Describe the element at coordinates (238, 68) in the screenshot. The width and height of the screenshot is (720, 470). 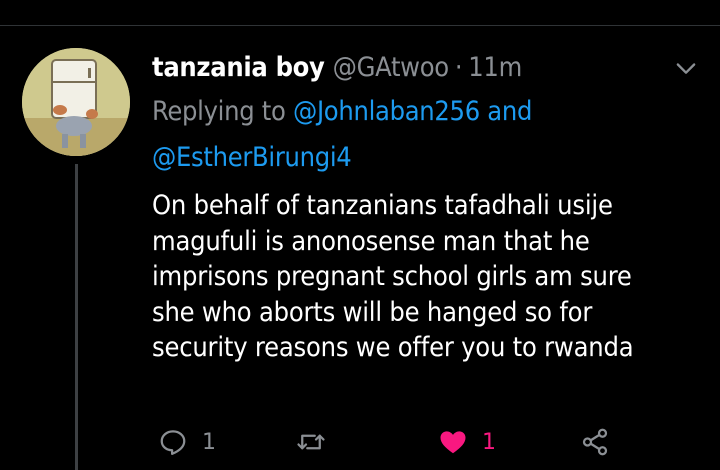
I see `author-name: tanzania boy` at that location.